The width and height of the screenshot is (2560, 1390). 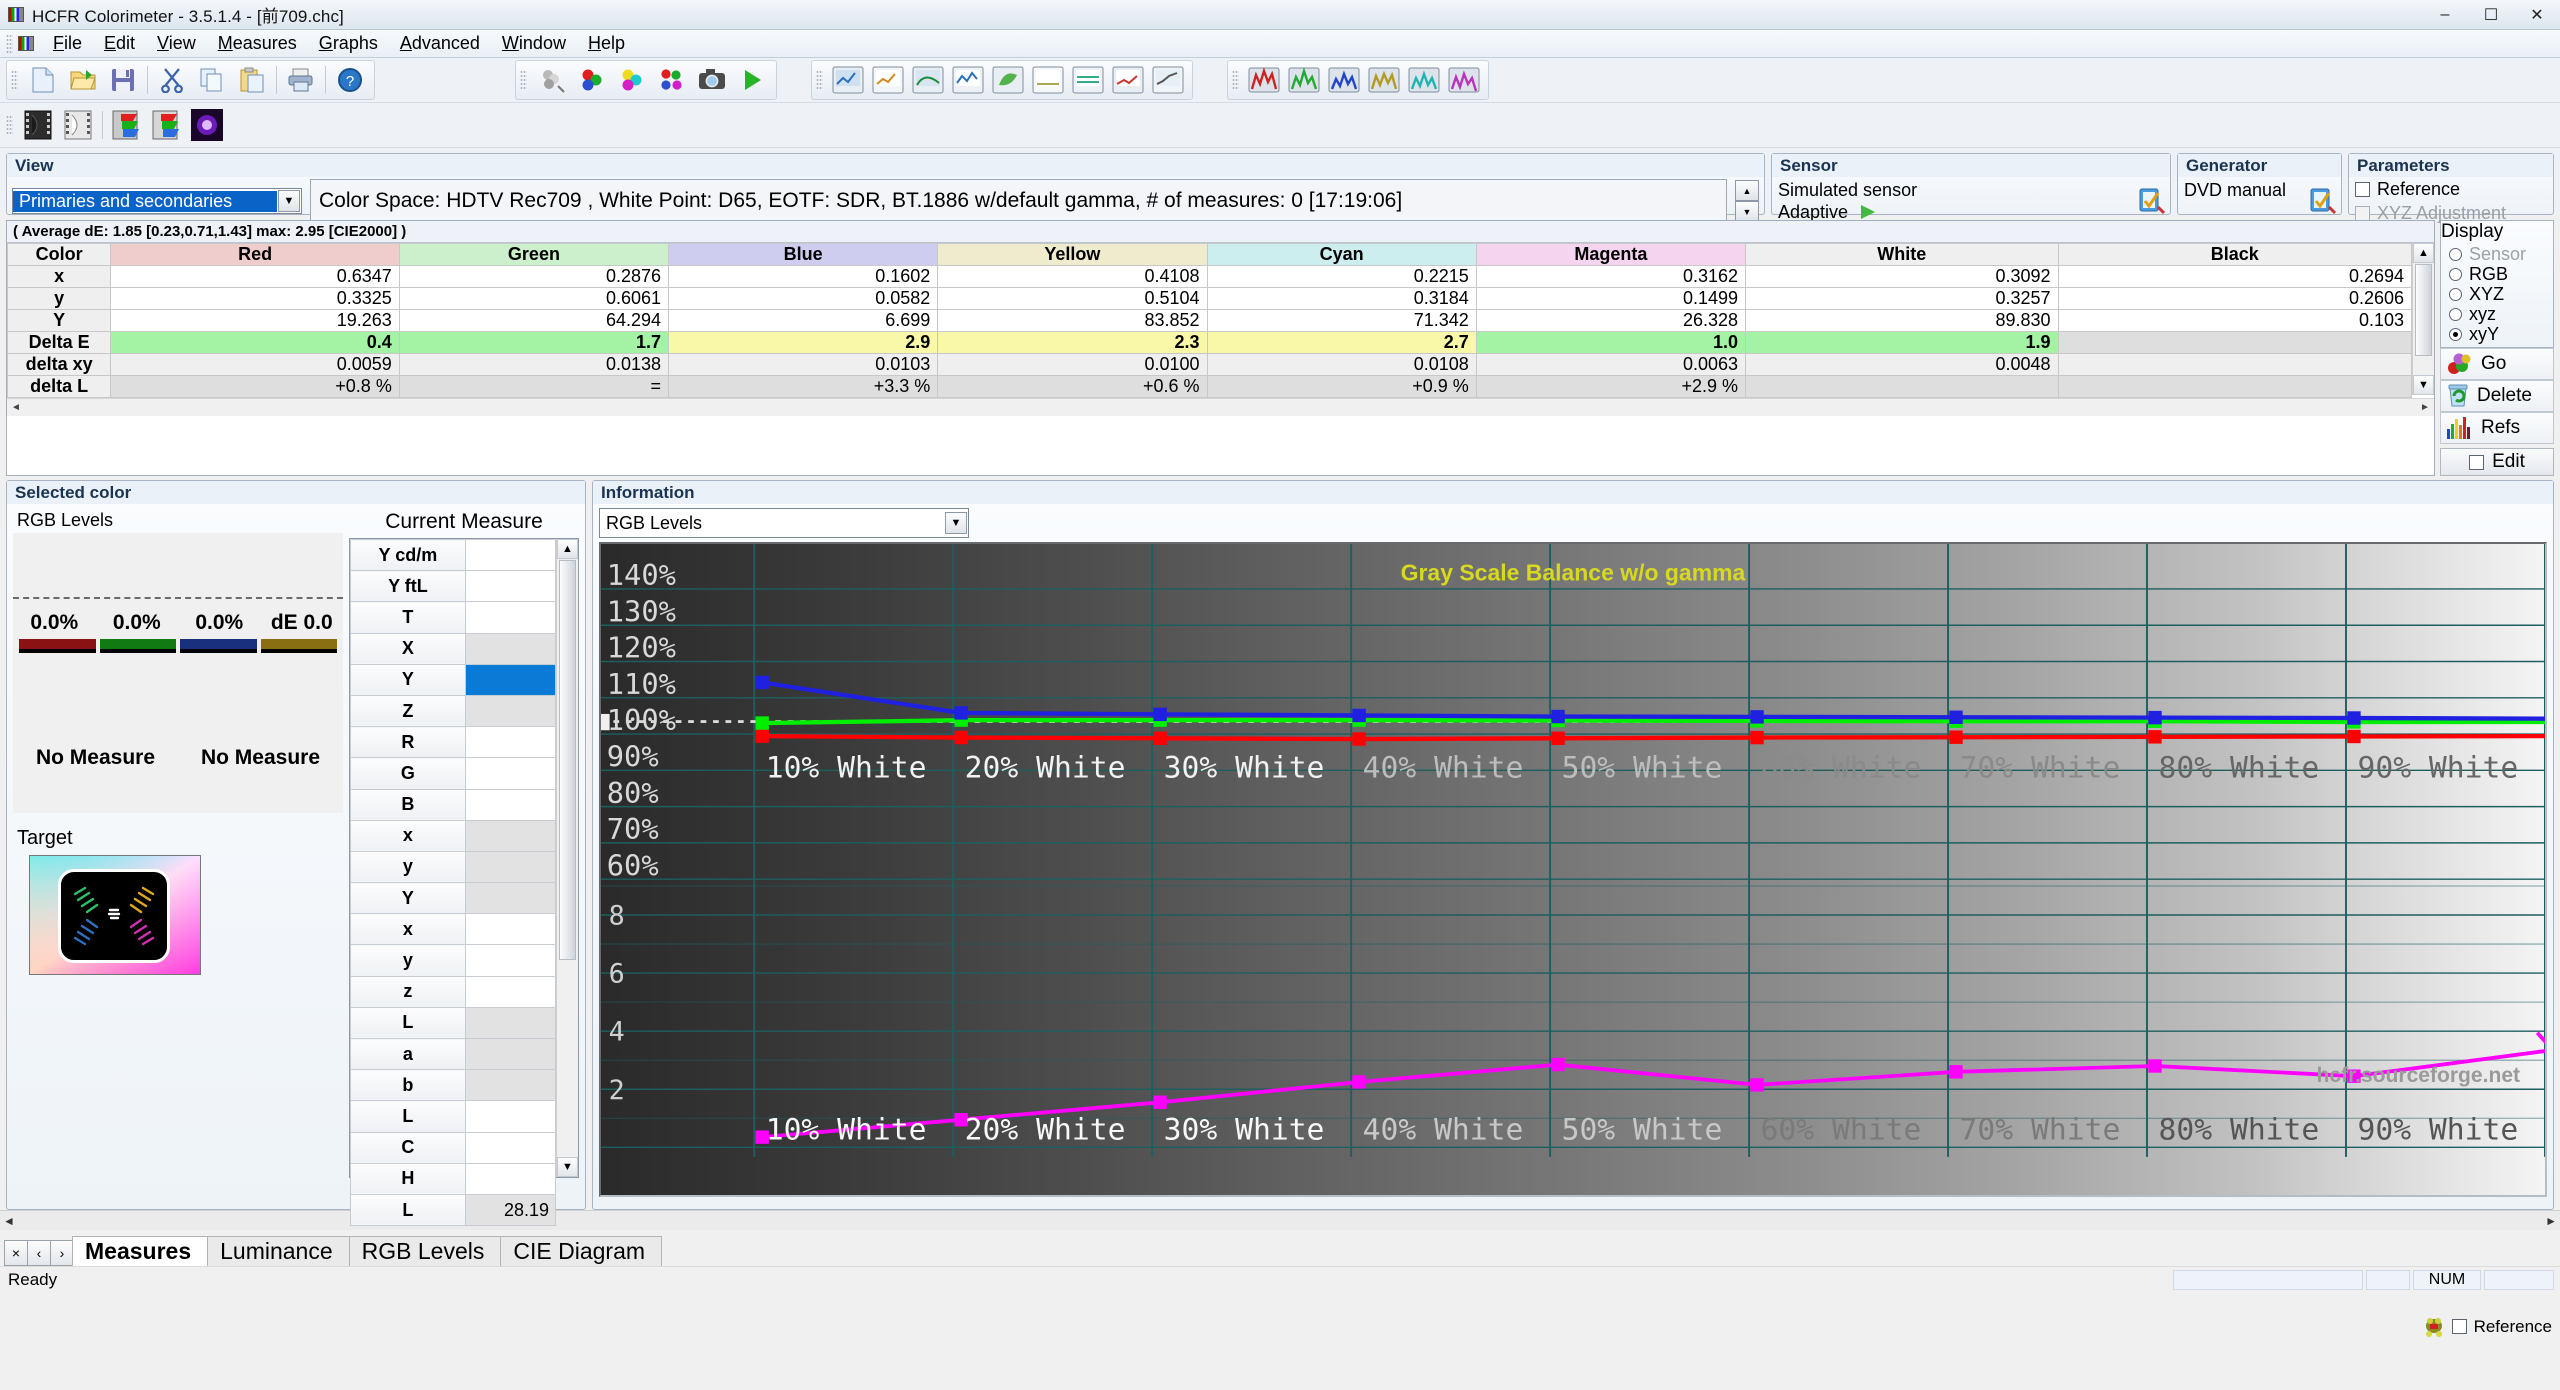 What do you see at coordinates (2425, 407) in the screenshot?
I see `scroll-right-icon: ►` at bounding box center [2425, 407].